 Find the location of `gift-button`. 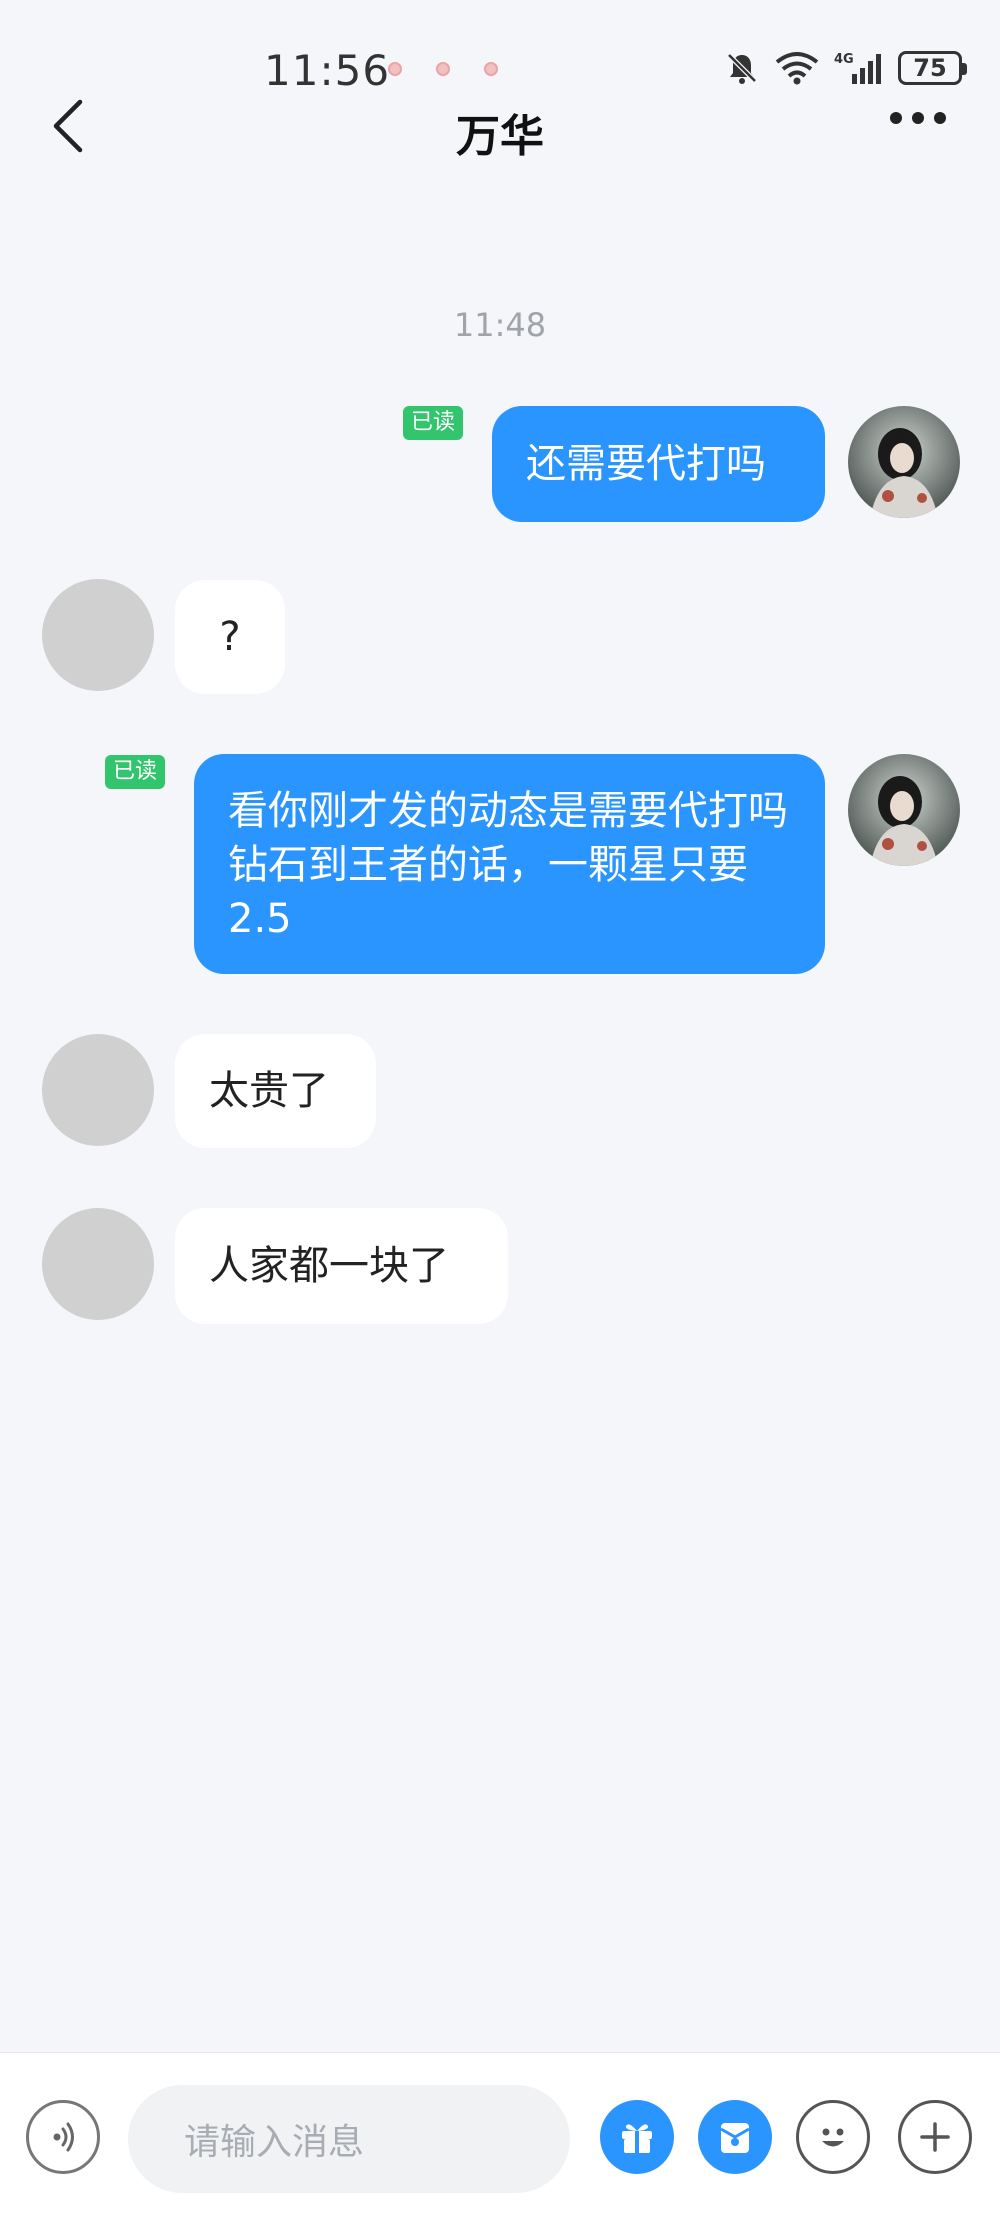

gift-button is located at coordinates (637, 2137).